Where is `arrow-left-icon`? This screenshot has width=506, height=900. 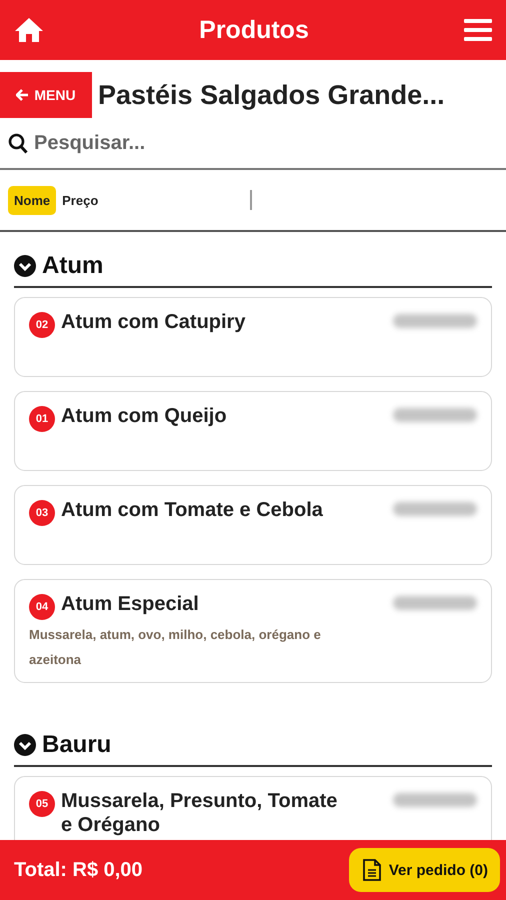 arrow-left-icon is located at coordinates (23, 95).